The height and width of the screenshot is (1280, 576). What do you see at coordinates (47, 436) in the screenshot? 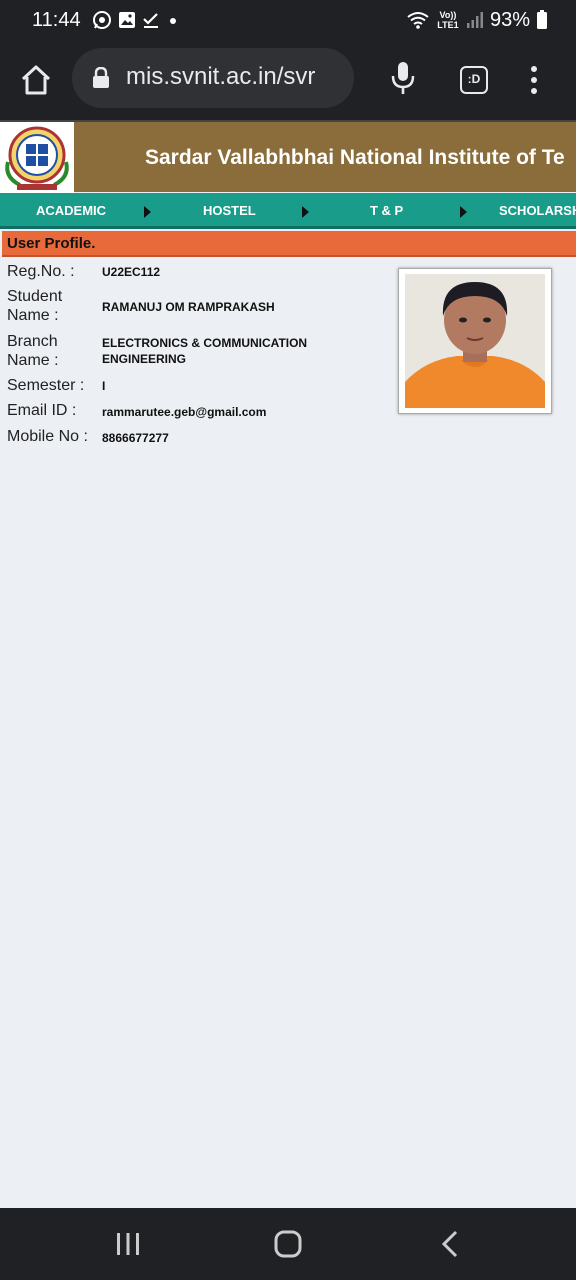
I see `mobile-label: Mobile No :` at bounding box center [47, 436].